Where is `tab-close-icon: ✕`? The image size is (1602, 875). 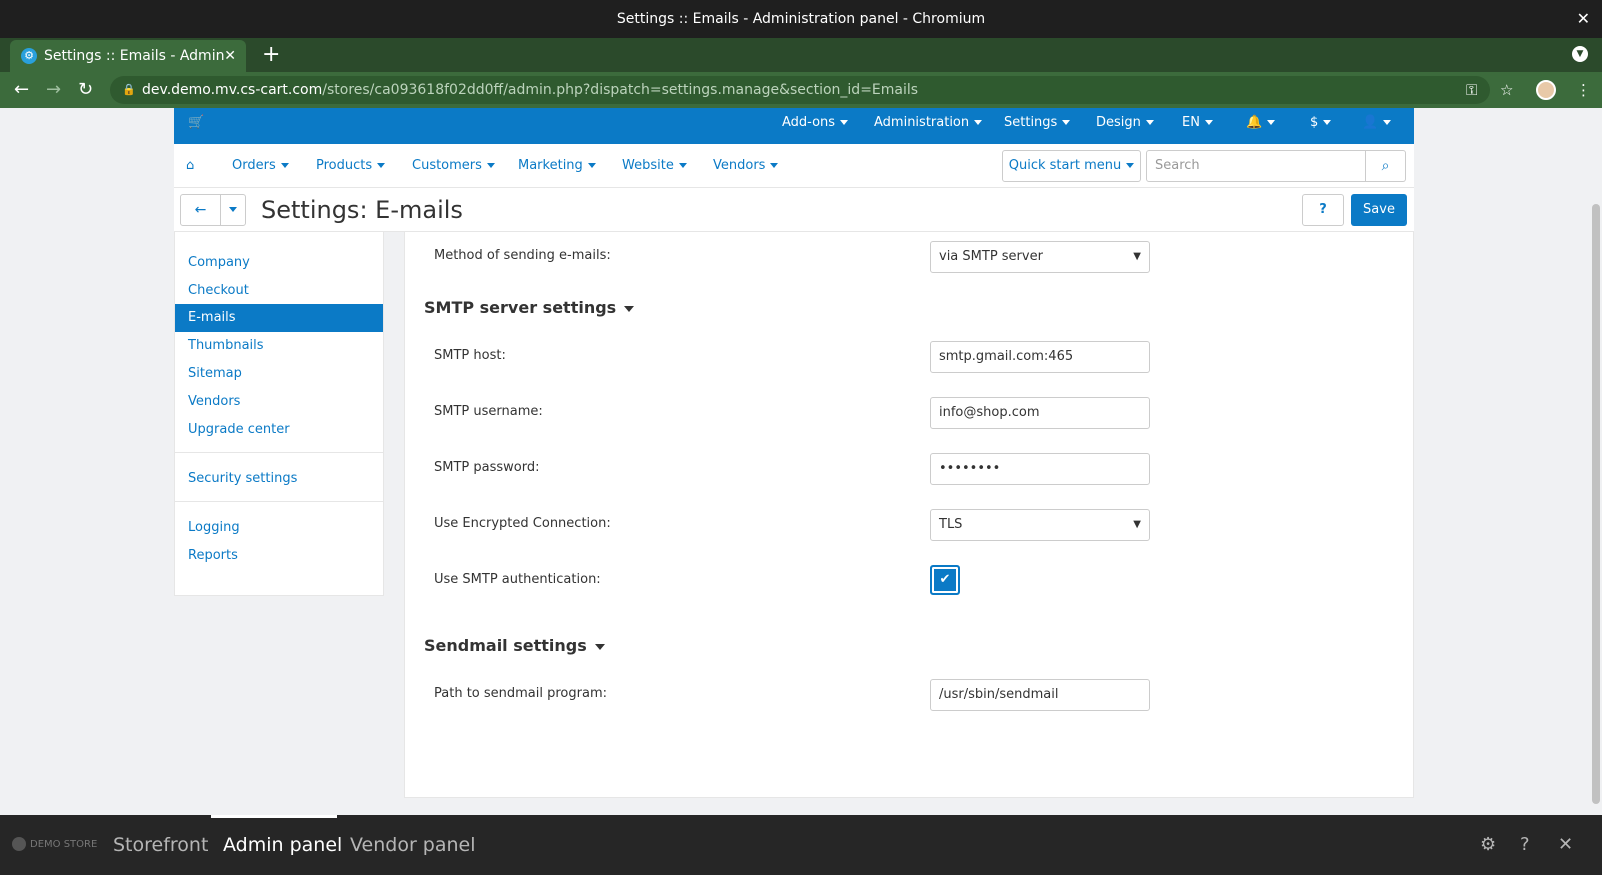
tab-close-icon: ✕ is located at coordinates (230, 56).